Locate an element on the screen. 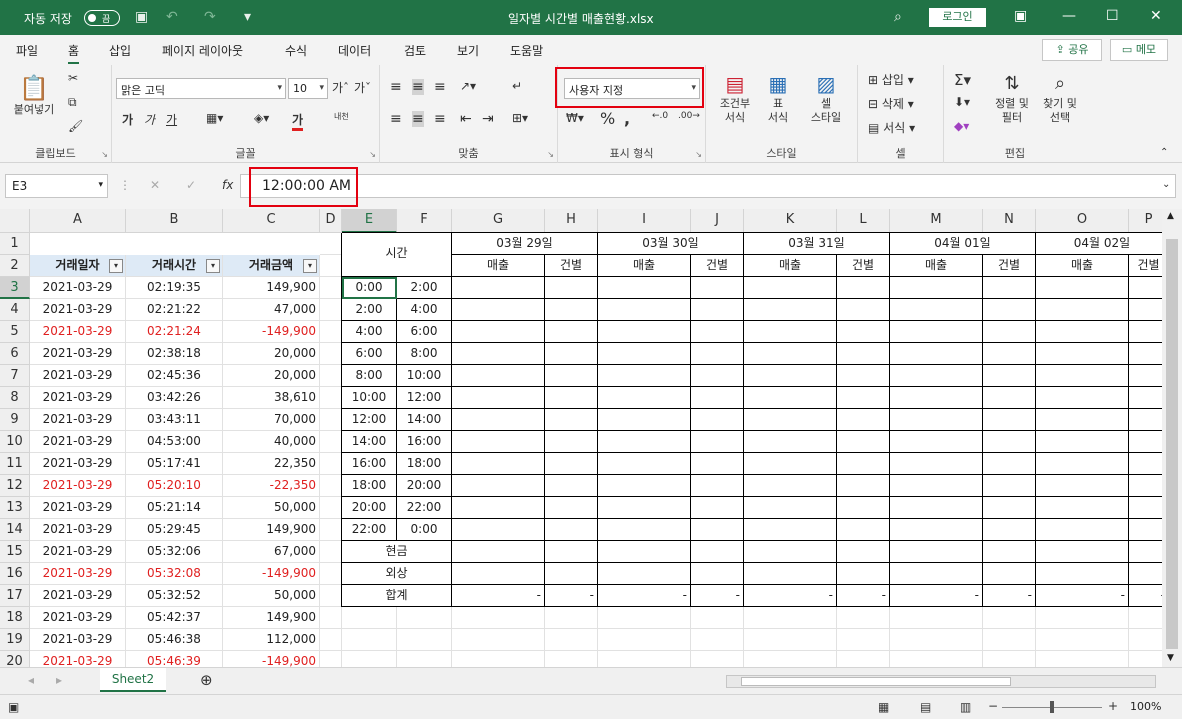  font-name-select: 맑은 고딕 ▾ is located at coordinates (201, 88).